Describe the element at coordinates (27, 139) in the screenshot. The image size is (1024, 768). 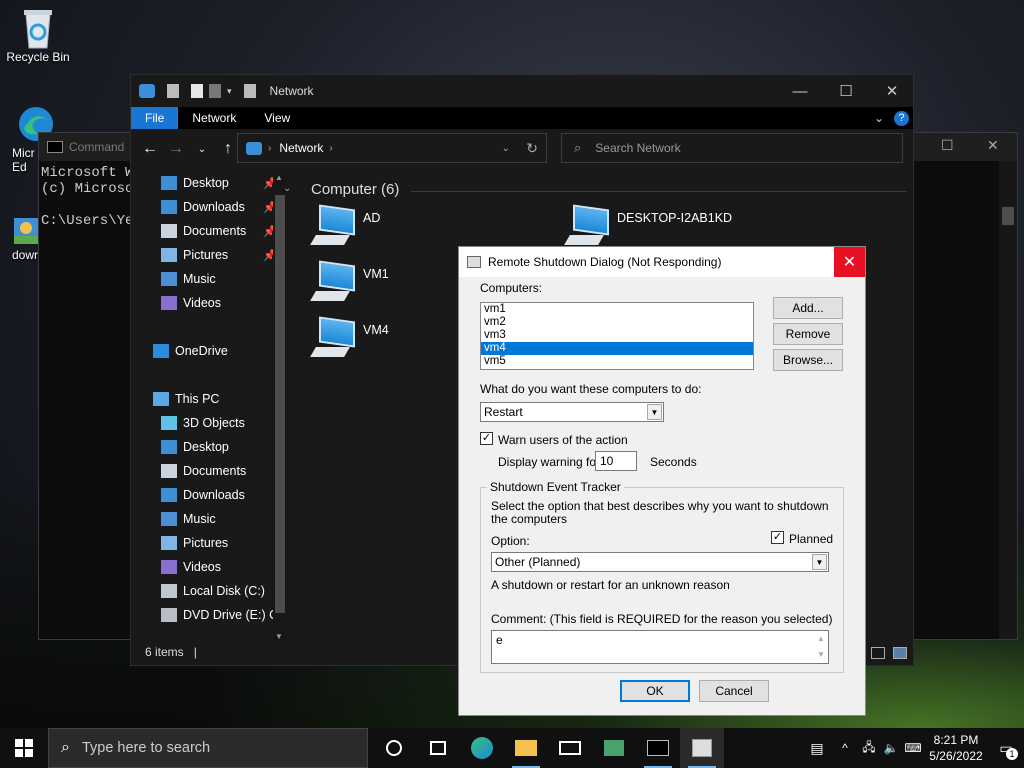
I see `desktop-icon-edge: Micr Ed` at that location.